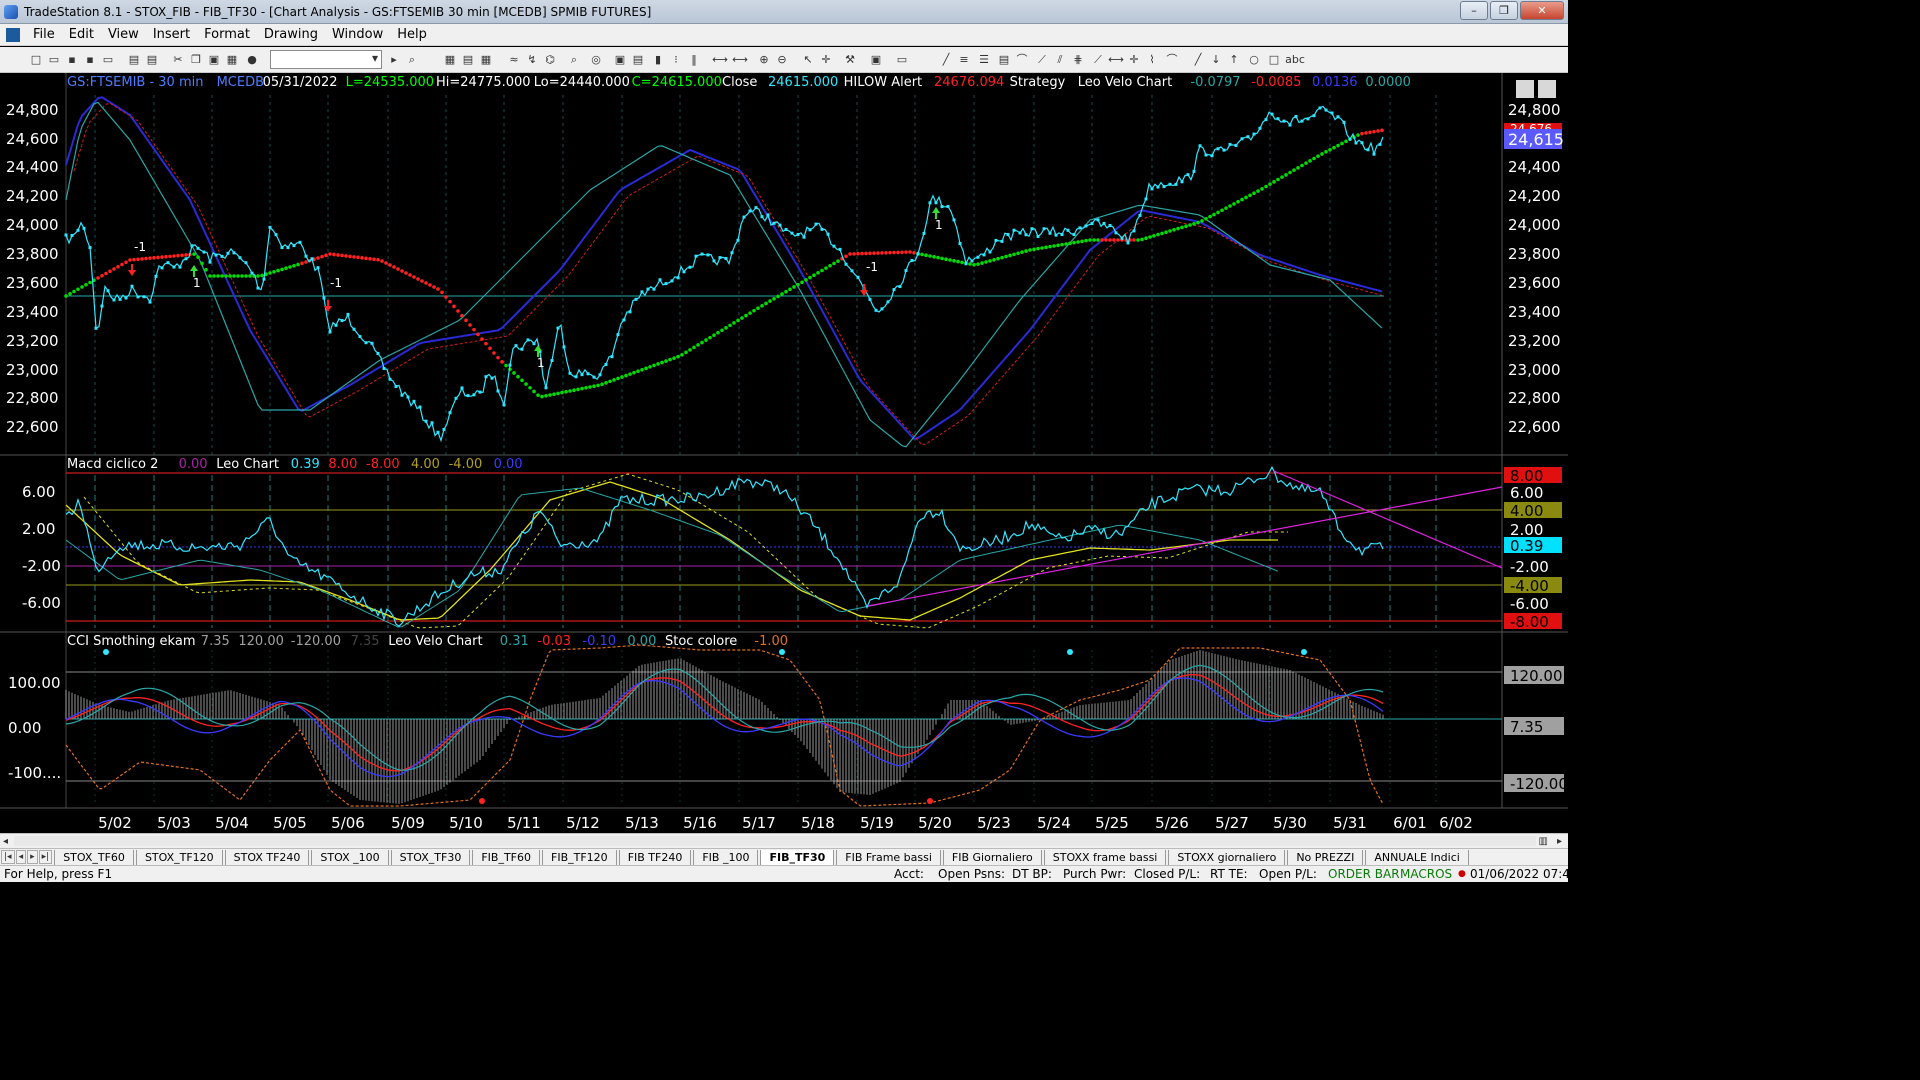 This screenshot has height=1080, width=1920. What do you see at coordinates (726, 857) in the screenshot?
I see `tab-fib-100: FIB _100` at bounding box center [726, 857].